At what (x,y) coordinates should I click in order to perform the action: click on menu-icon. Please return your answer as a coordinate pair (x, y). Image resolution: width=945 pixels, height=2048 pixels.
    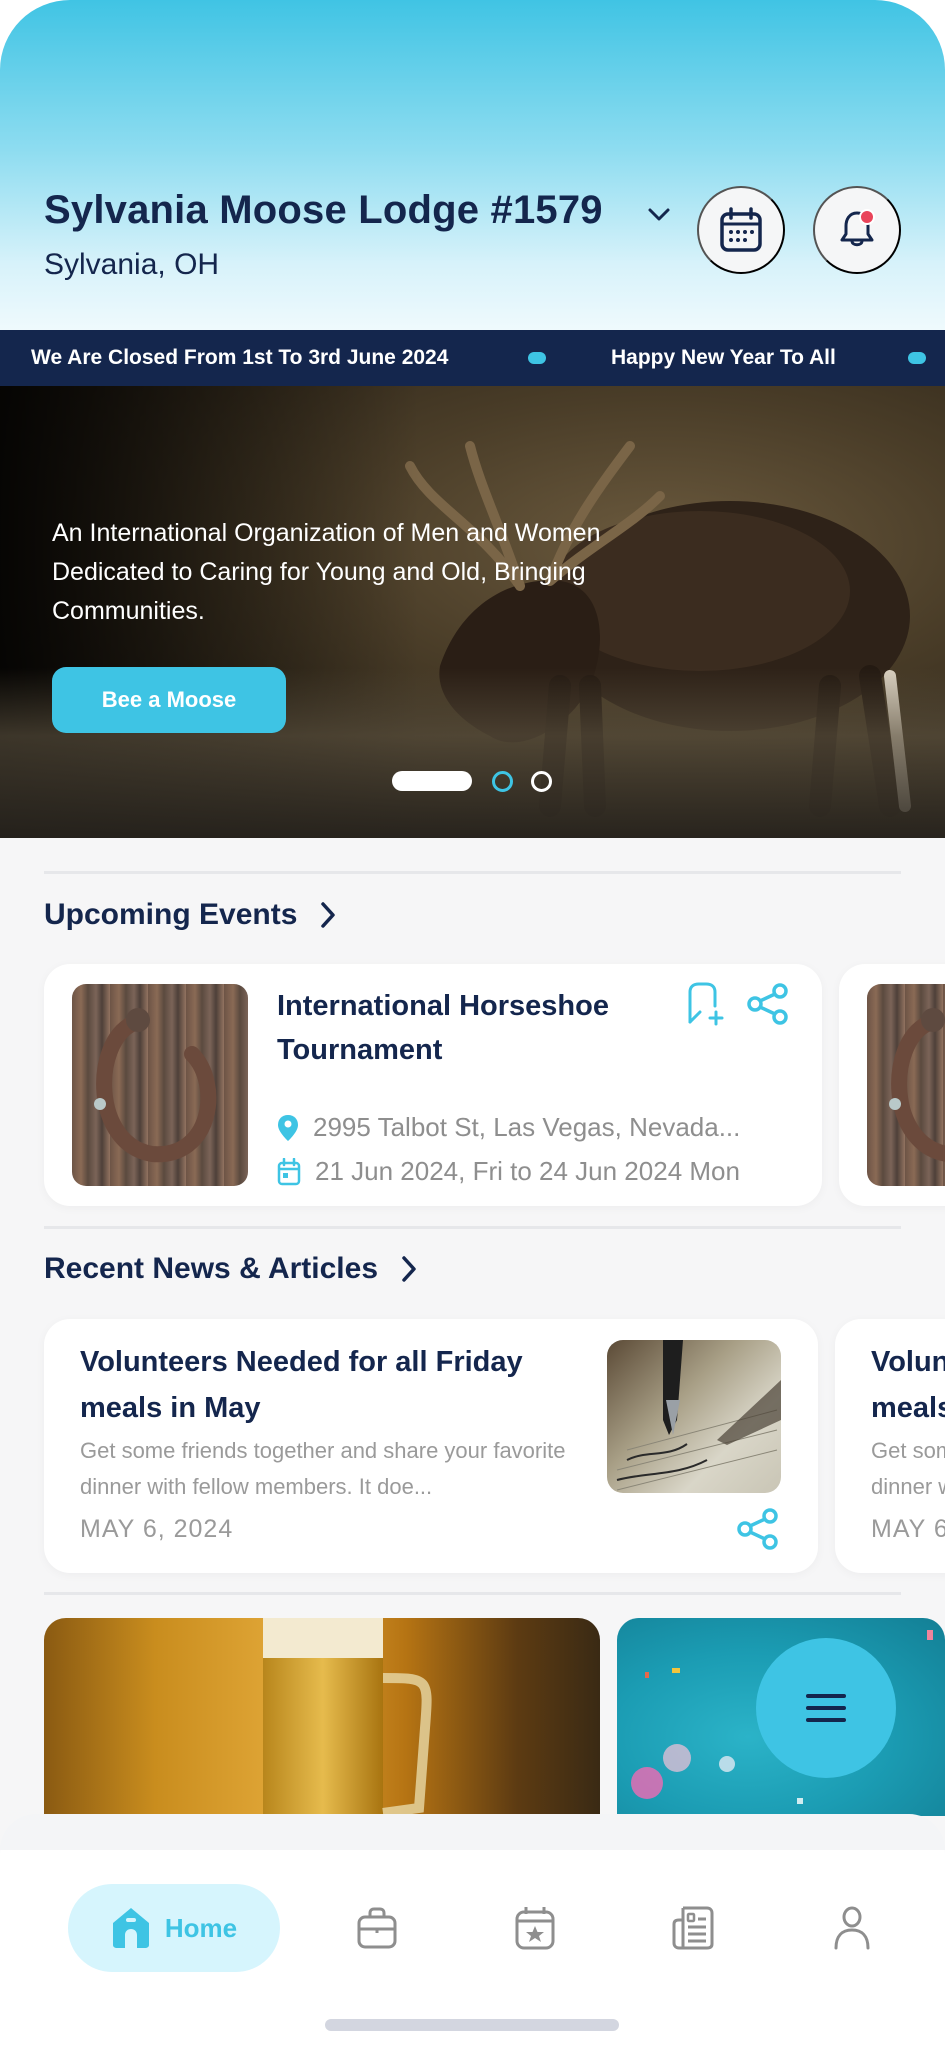
    Looking at the image, I should click on (826, 1708).